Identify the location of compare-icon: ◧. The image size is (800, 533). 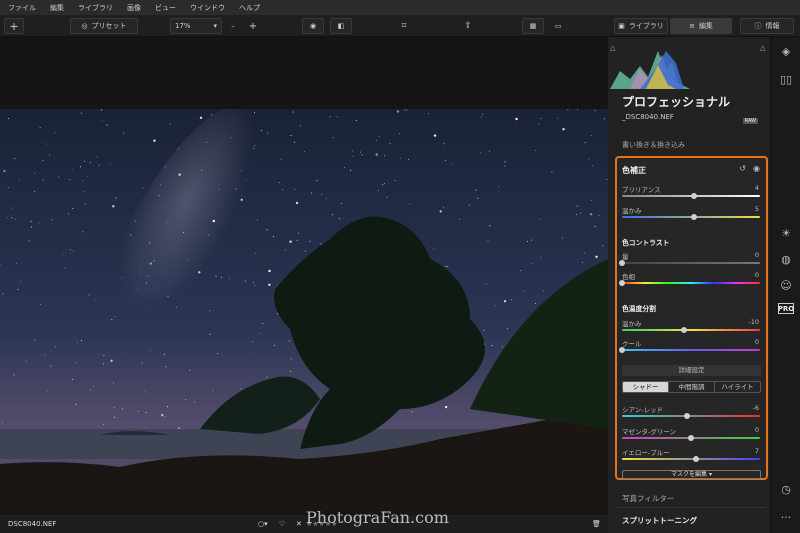
(341, 26).